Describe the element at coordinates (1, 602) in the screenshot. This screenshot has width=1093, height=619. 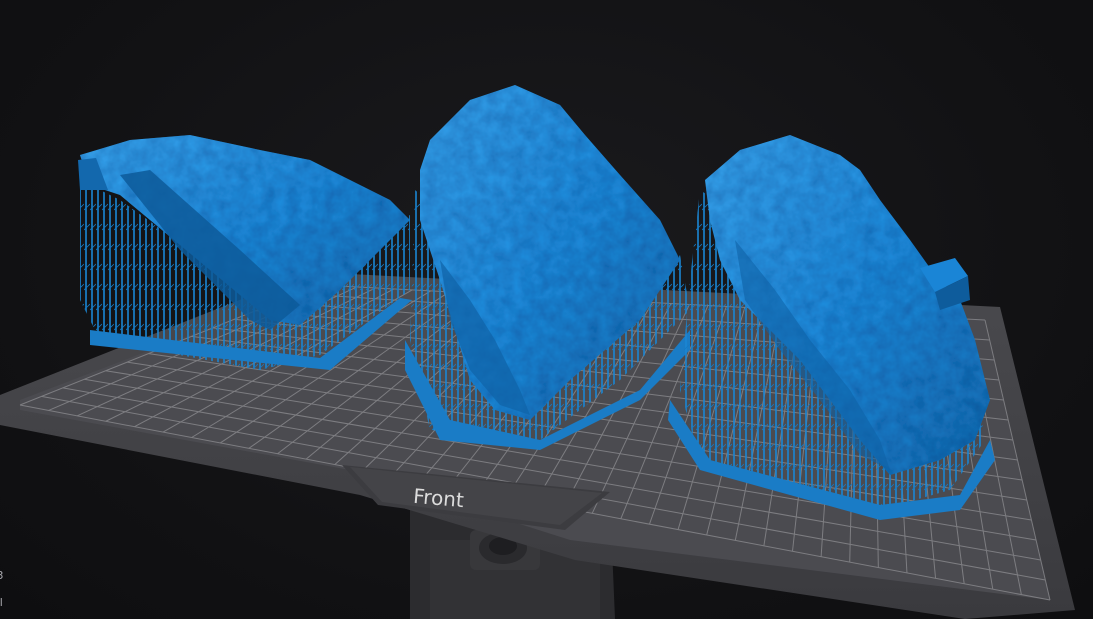
I see `status-line-3: nal` at that location.